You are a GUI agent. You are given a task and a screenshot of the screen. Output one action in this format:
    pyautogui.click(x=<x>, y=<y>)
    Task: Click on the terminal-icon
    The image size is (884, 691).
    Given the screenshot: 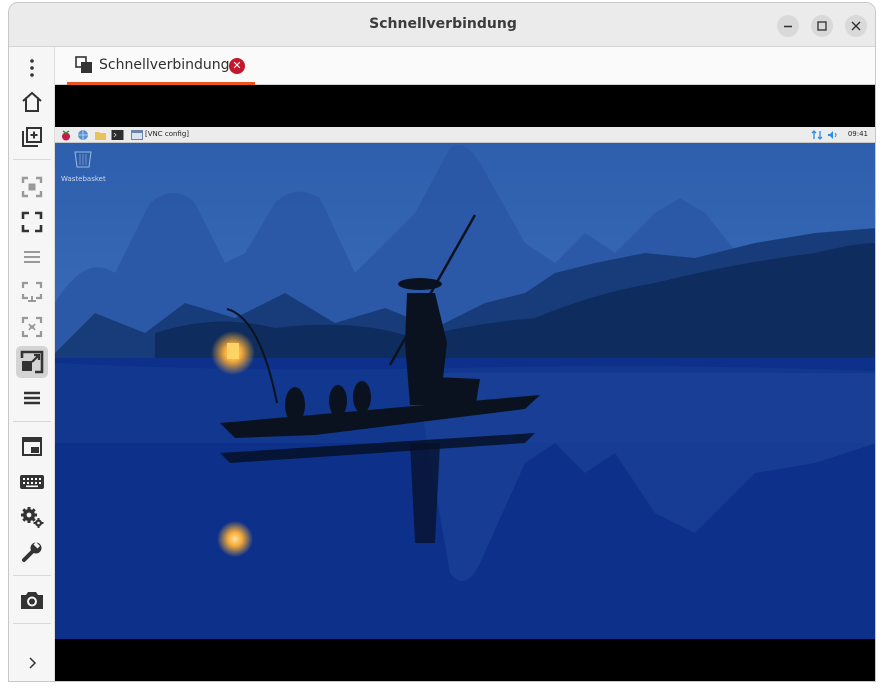 What is the action you would take?
    pyautogui.click(x=117, y=135)
    